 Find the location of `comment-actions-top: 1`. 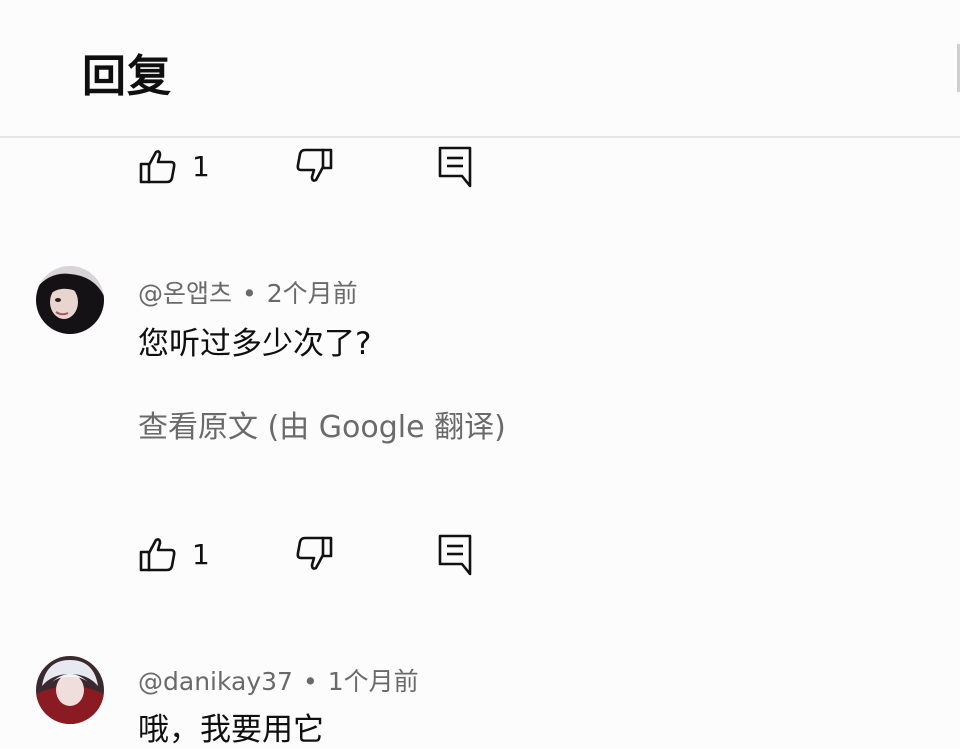

comment-actions-top: 1 is located at coordinates (308, 166).